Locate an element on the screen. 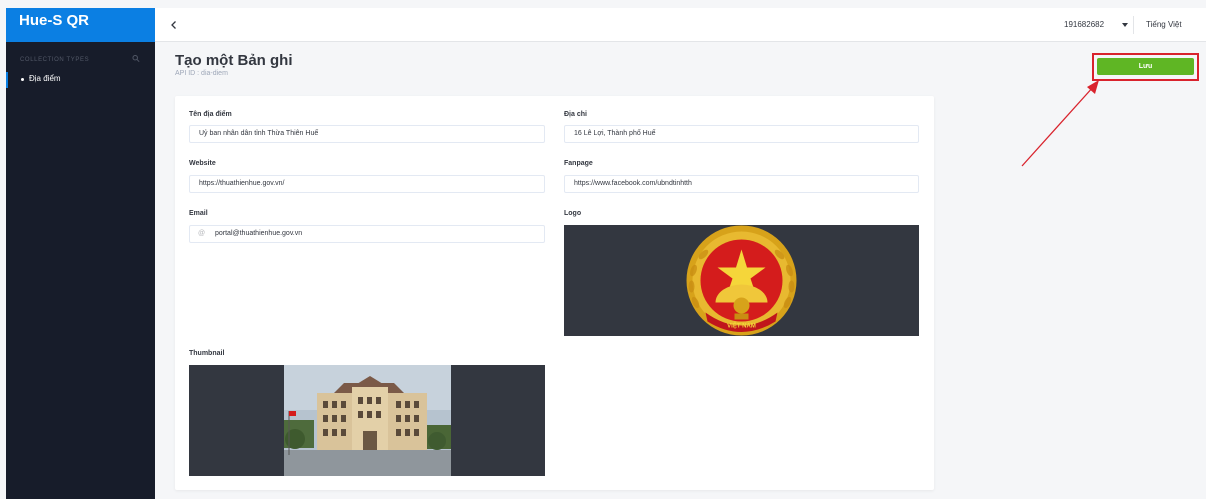  active-indicator is located at coordinates (7, 80).